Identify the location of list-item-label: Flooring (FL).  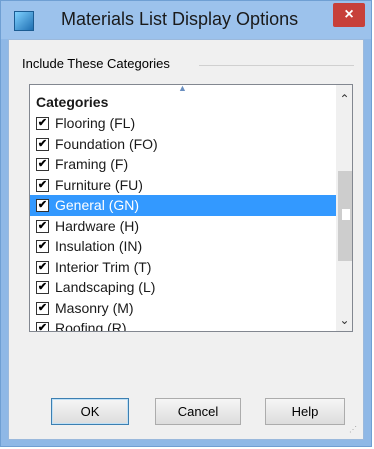
(95, 123).